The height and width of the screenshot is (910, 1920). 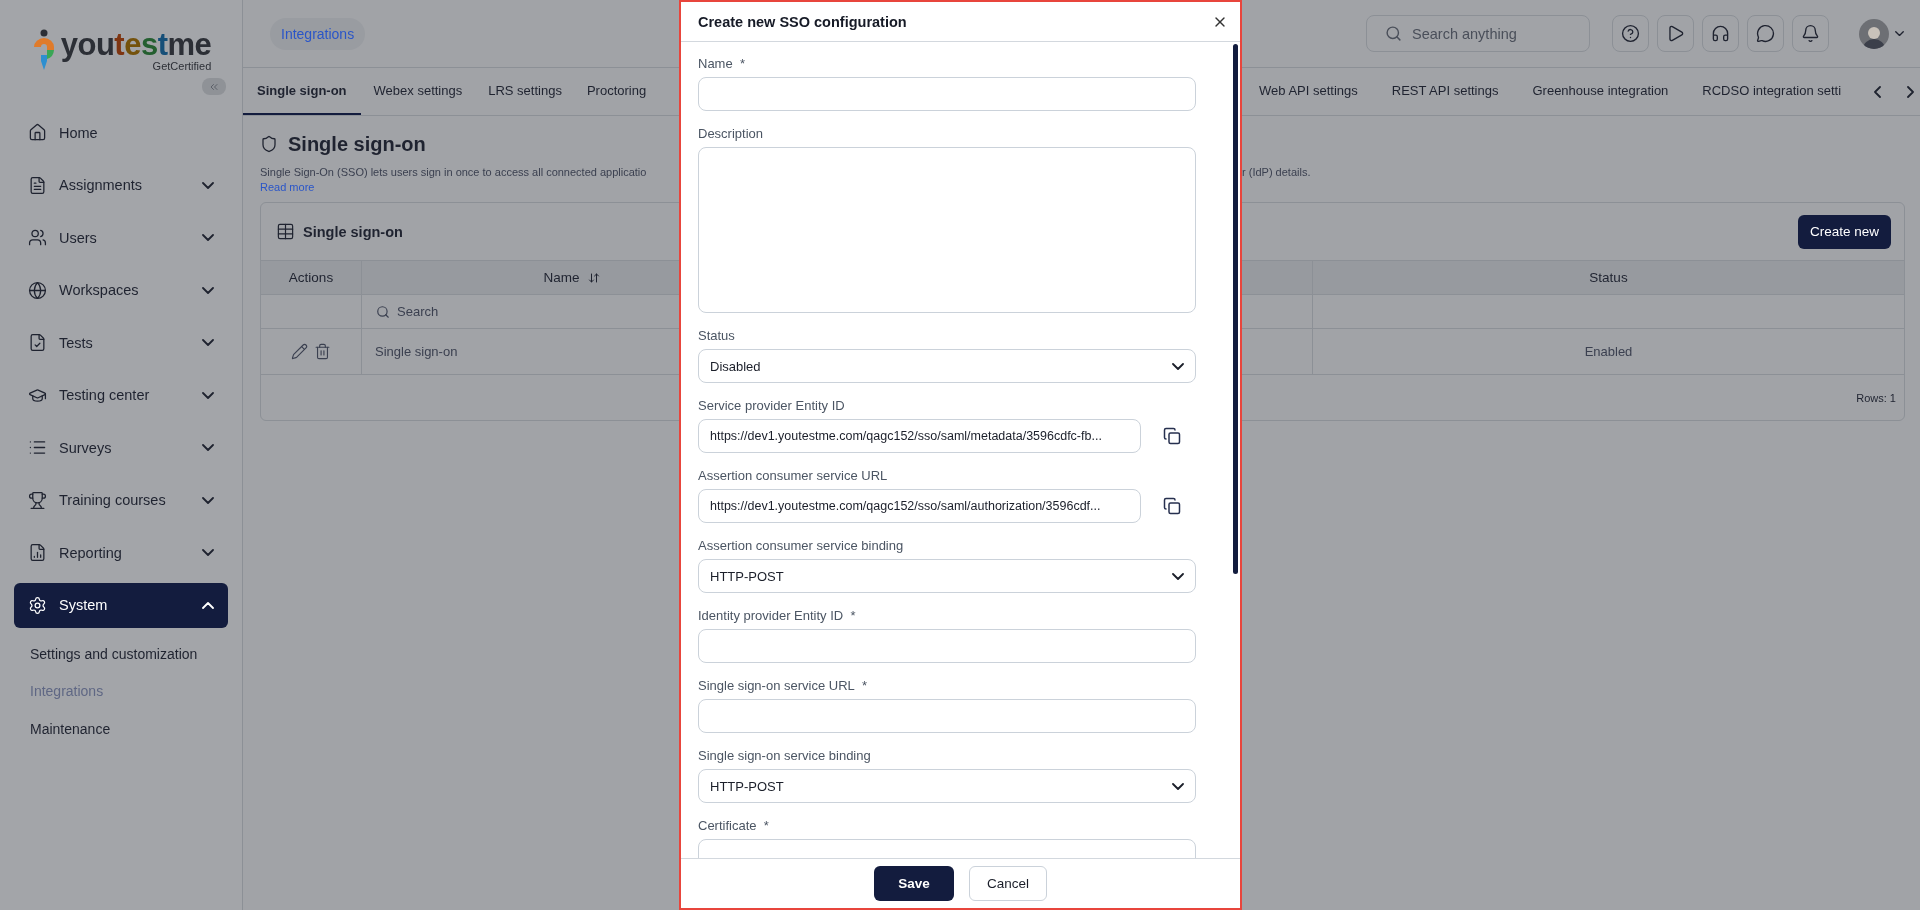 I want to click on column-header: Actions, so click(x=311, y=277).